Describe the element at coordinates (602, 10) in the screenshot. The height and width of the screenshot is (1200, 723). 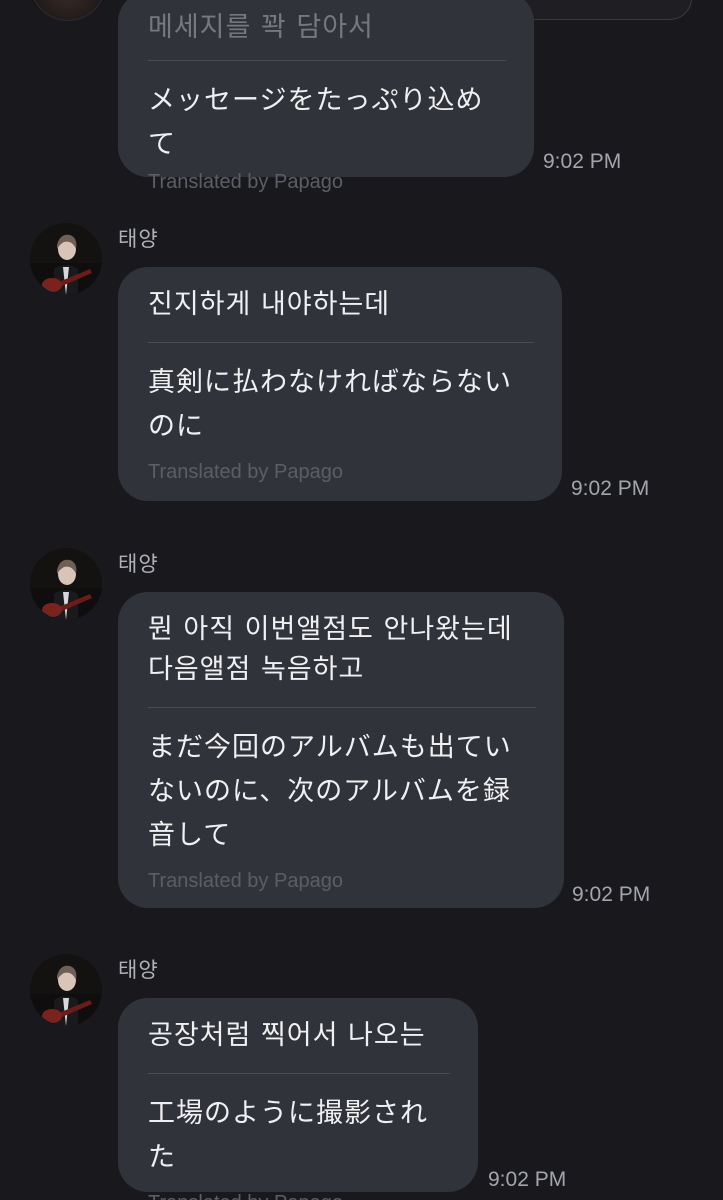
I see `previous-outgoing-bubble` at that location.